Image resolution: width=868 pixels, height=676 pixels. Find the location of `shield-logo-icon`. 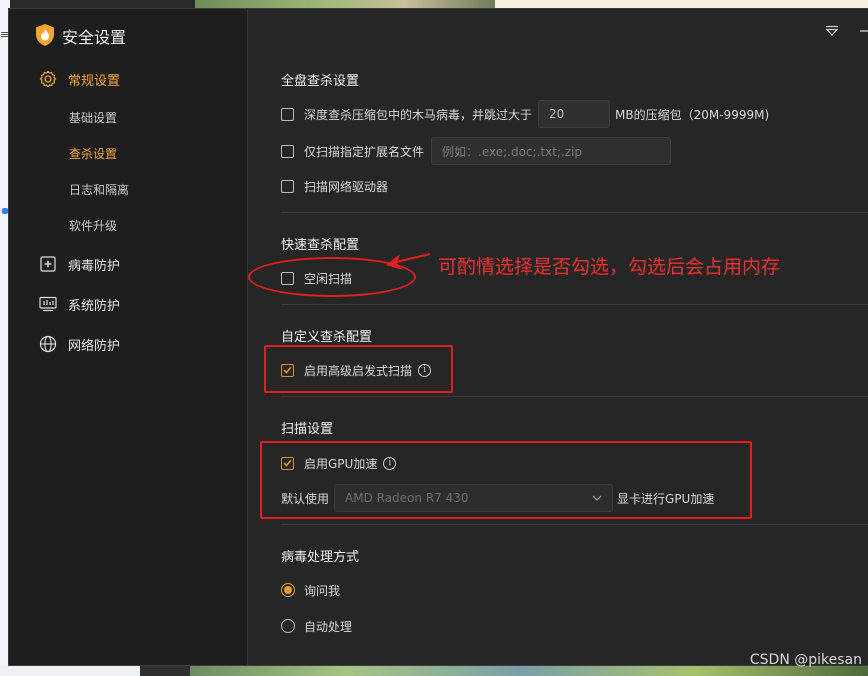

shield-logo-icon is located at coordinates (45, 35).